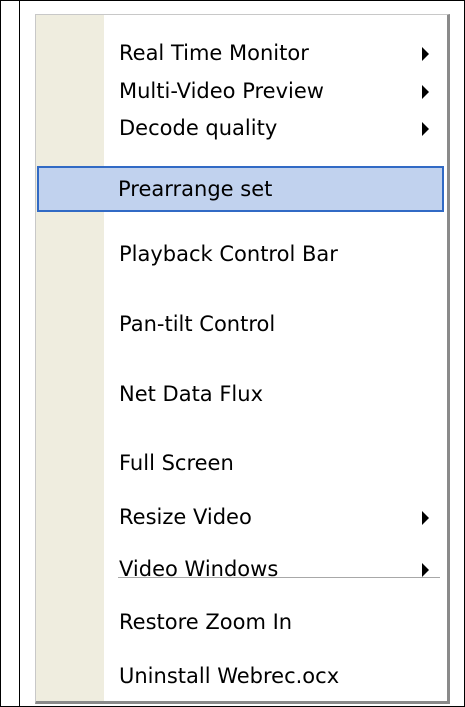  I want to click on menu-item-label: Pan-tilt Control, so click(197, 324).